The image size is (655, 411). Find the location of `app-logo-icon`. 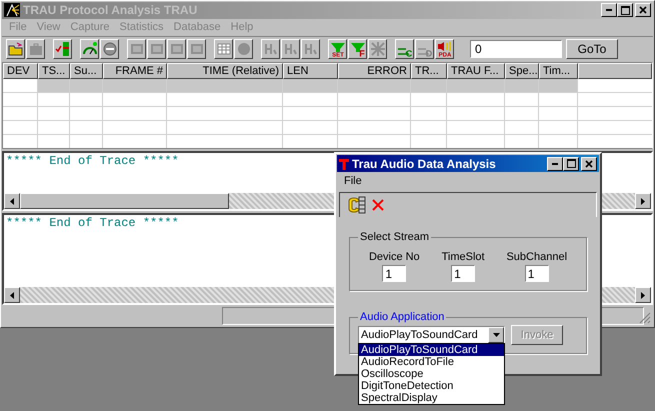

app-logo-icon is located at coordinates (12, 10).